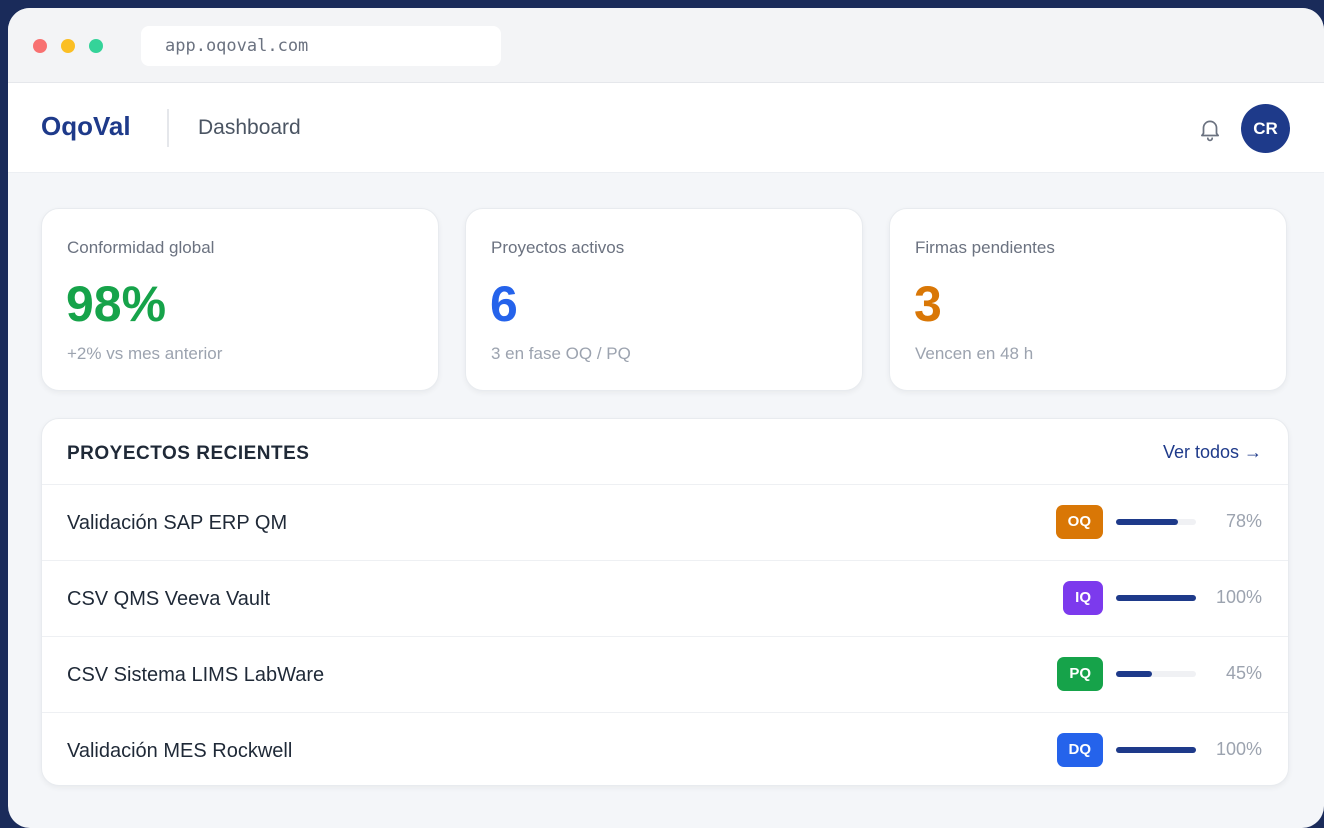 This screenshot has height=828, width=1324. What do you see at coordinates (665, 751) in the screenshot?
I see `project-row: Validación MES Rockwell DQ 100%` at bounding box center [665, 751].